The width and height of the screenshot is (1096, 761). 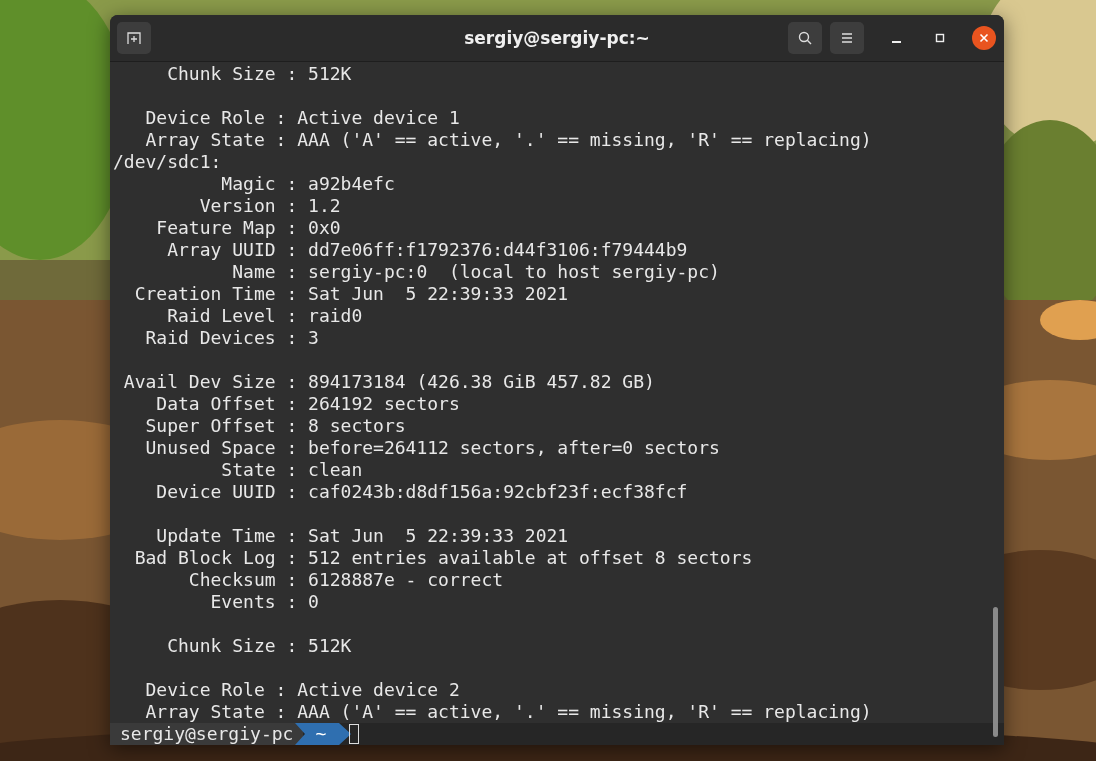 I want to click on terminal-line: Device Role : Active device 2, so click(x=302, y=690).